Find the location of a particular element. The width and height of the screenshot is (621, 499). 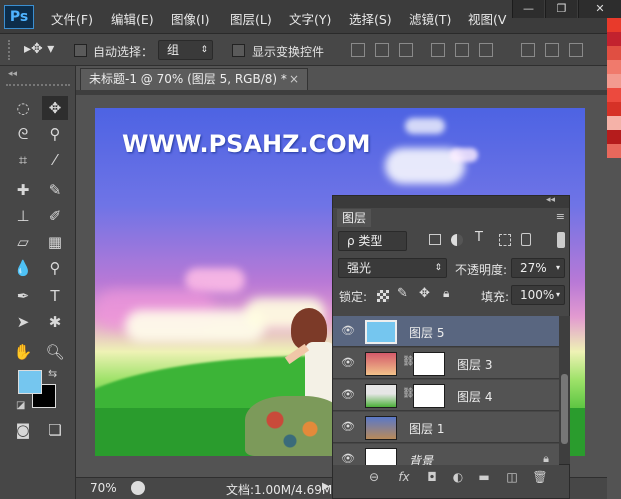

auto-select-checkbox is located at coordinates (80, 50).